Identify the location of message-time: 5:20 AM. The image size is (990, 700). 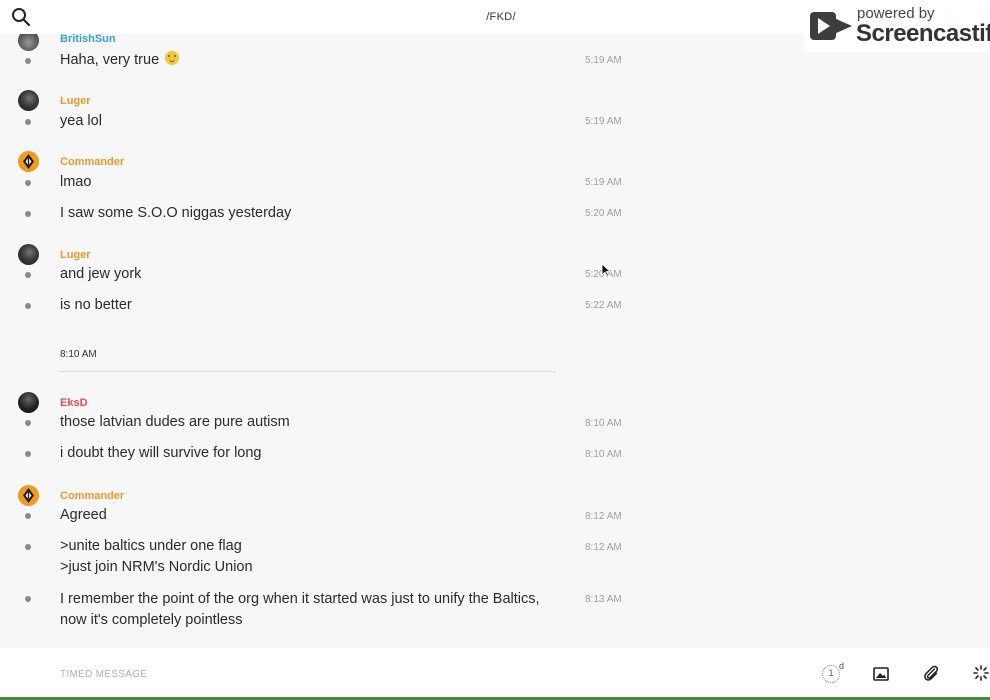
(603, 213).